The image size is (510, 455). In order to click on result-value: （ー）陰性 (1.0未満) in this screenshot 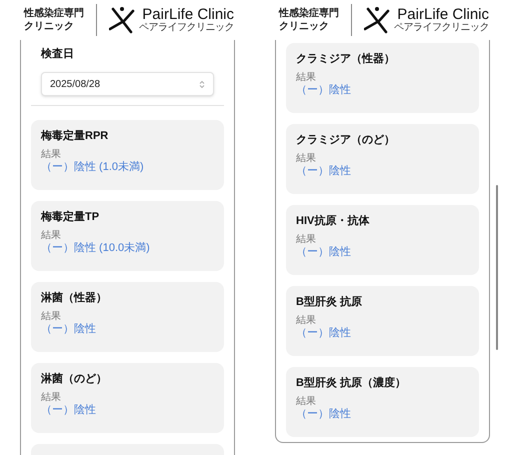, I will do `click(92, 167)`.